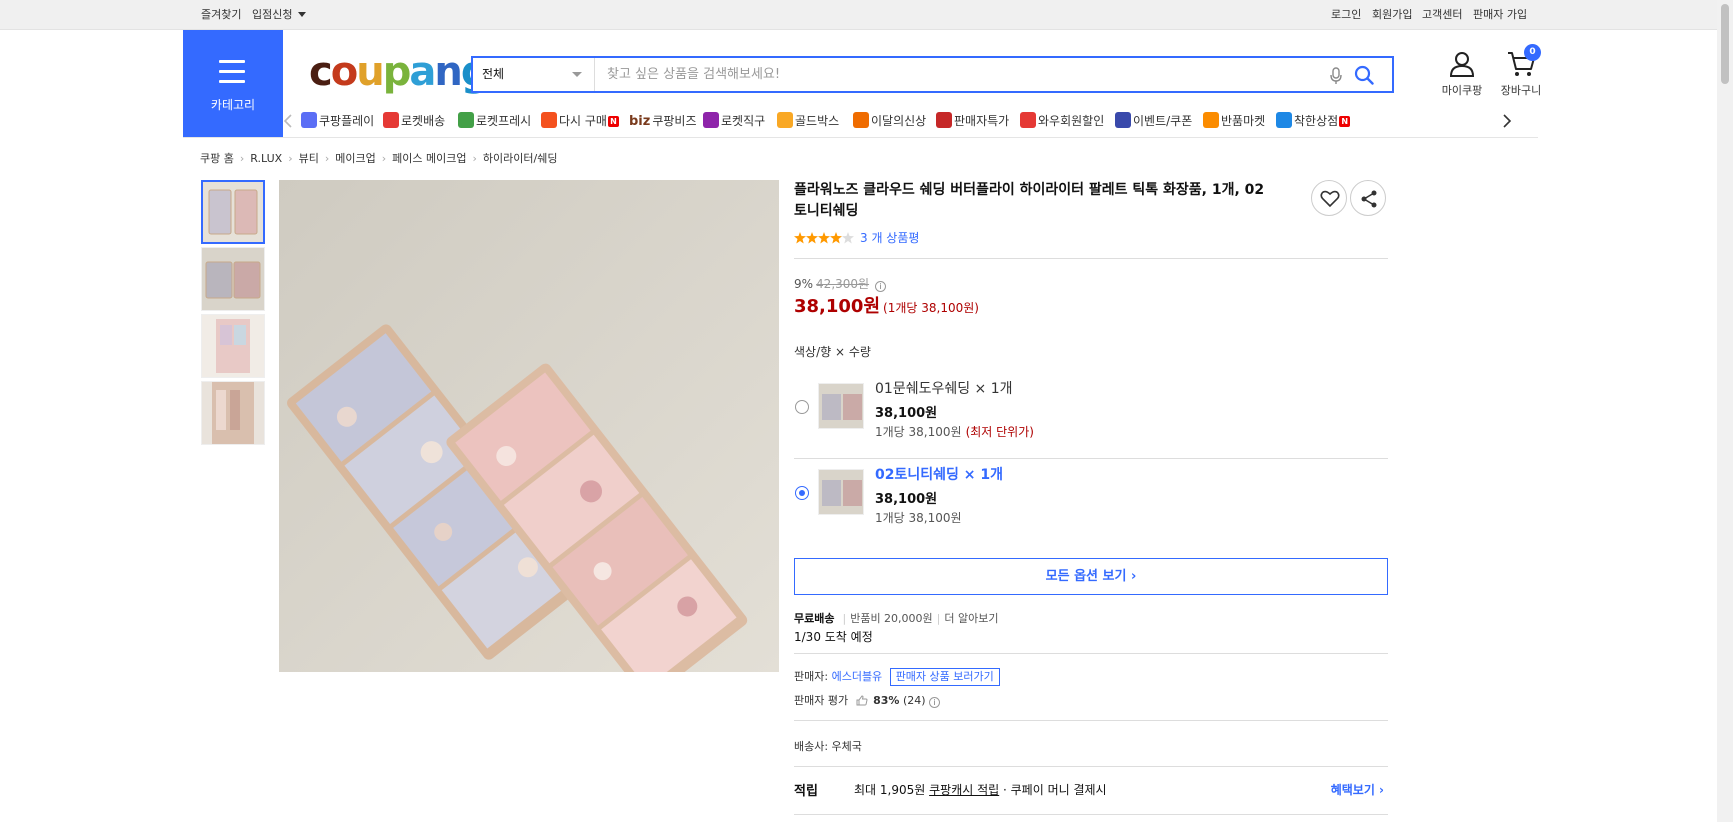 The image size is (1733, 822). Describe the element at coordinates (429, 158) in the screenshot. I see `breadcrumb-item: 페이스 메이크업` at that location.